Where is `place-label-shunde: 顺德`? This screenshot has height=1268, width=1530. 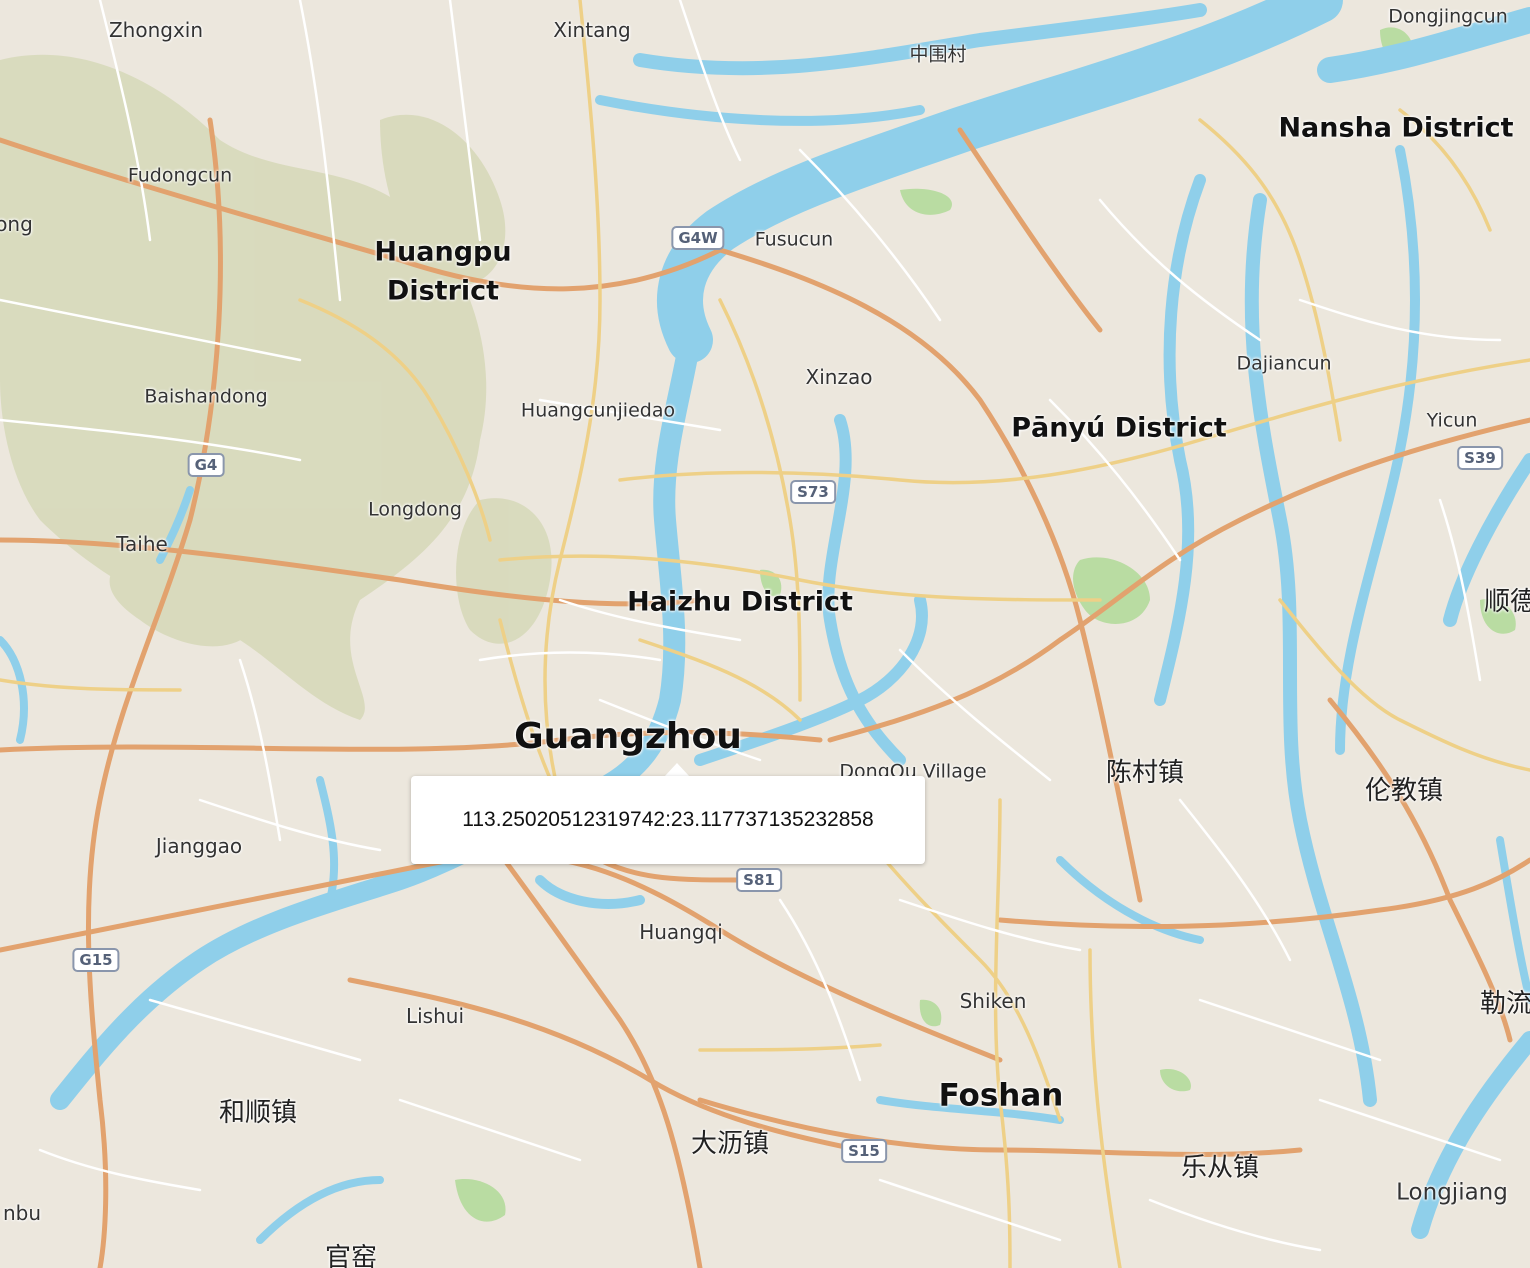 place-label-shunde: 顺德 is located at coordinates (1506, 602).